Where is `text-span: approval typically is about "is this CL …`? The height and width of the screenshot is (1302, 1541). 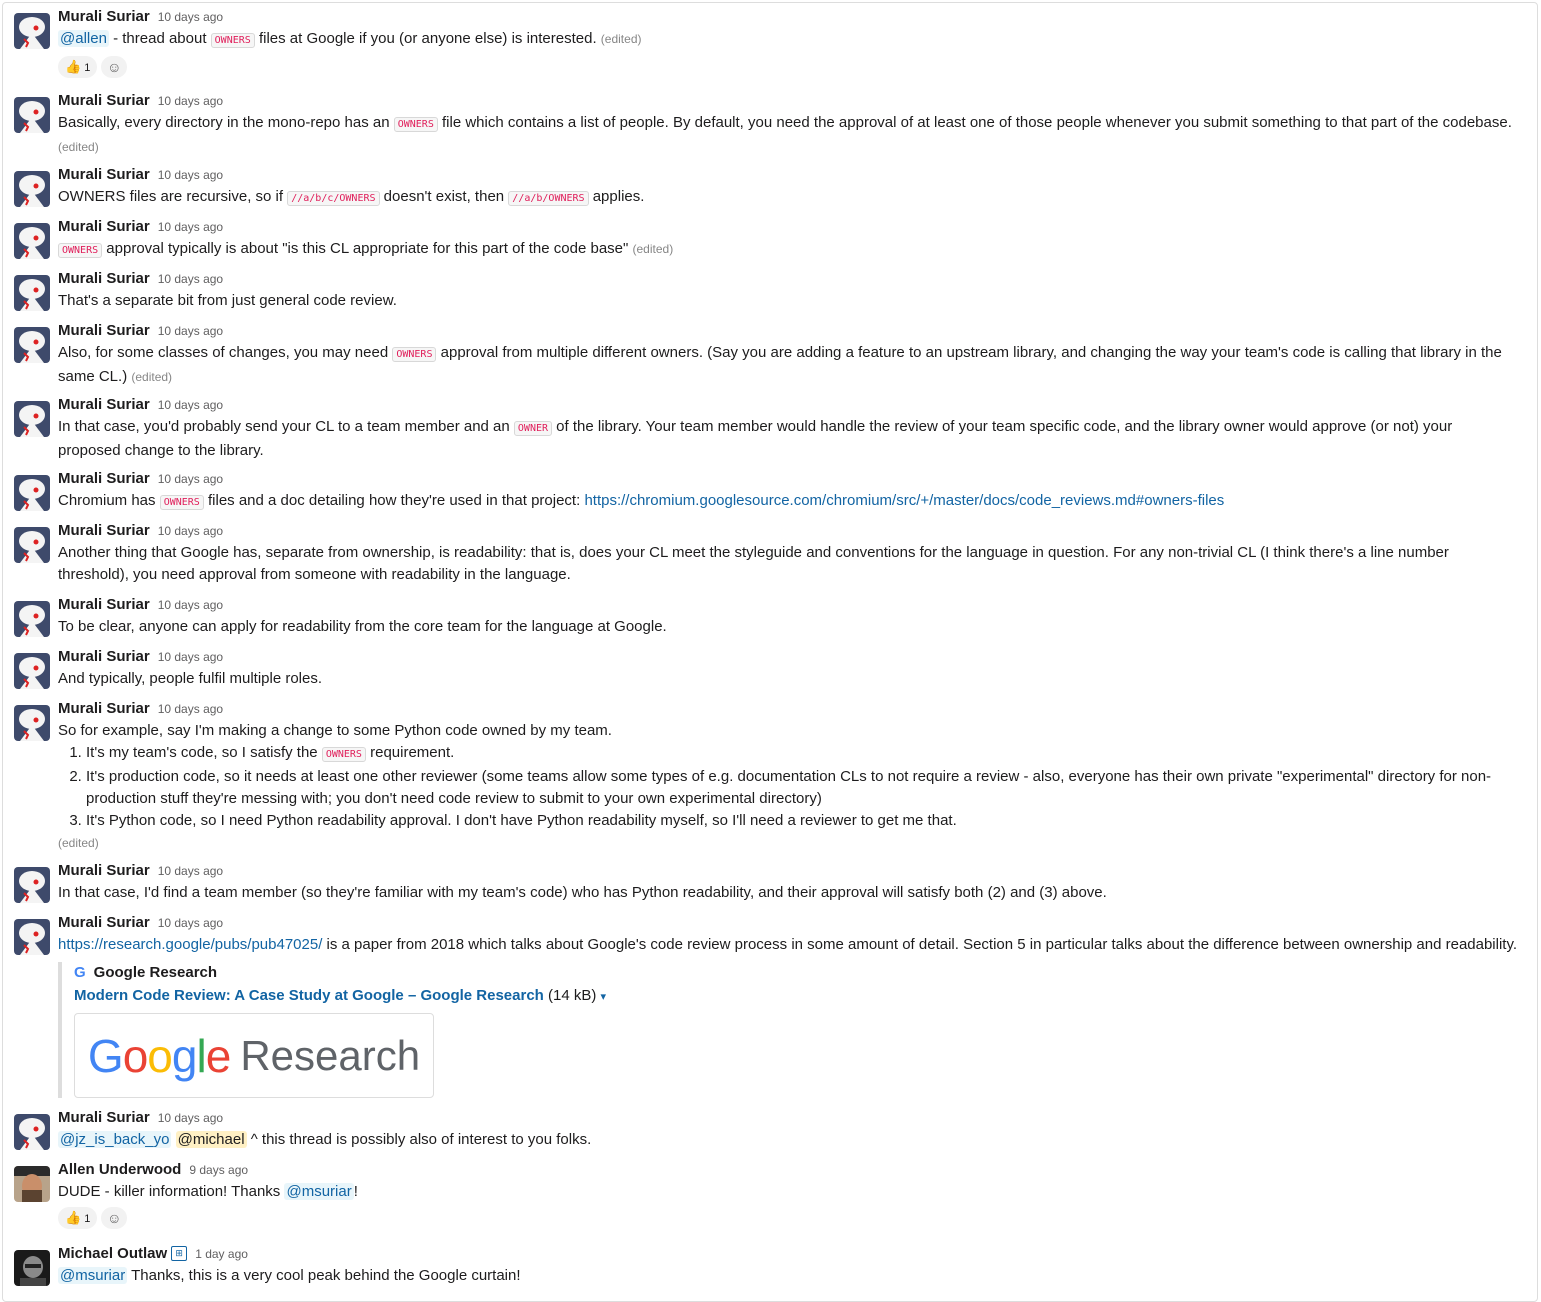
text-span: approval typically is about "is this CL … is located at coordinates (367, 248).